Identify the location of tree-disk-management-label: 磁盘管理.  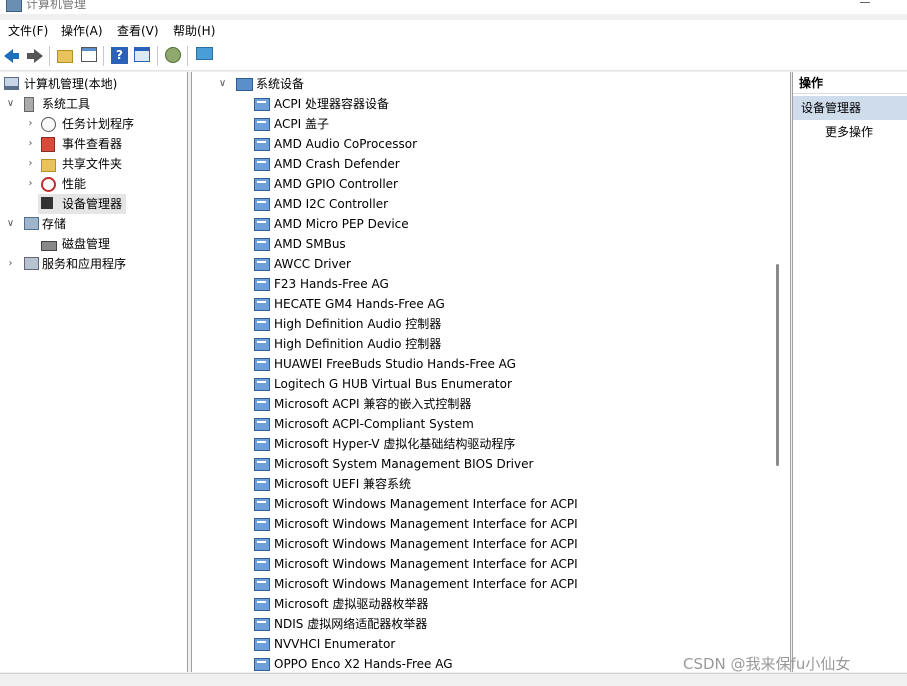
(86, 244).